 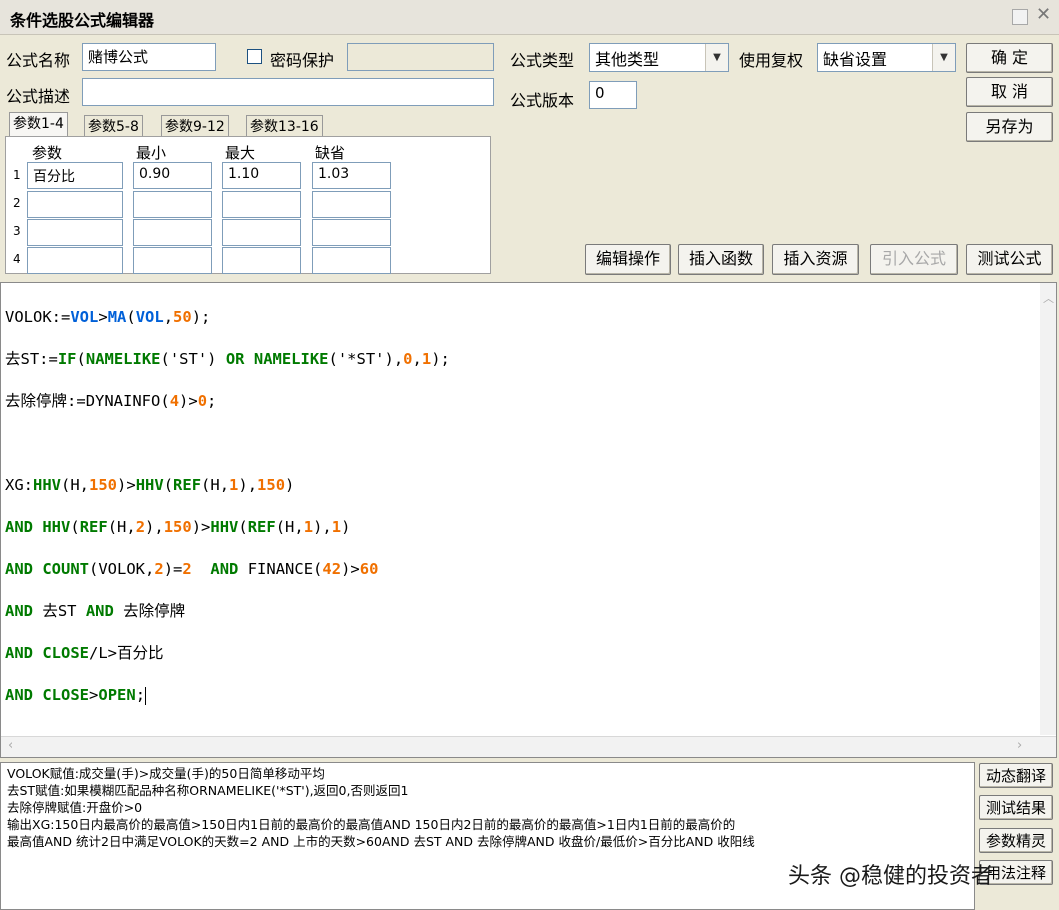 I want to click on code-line-1: VOLOK:=VOL>MA(VOL,50);, so click(x=108, y=317).